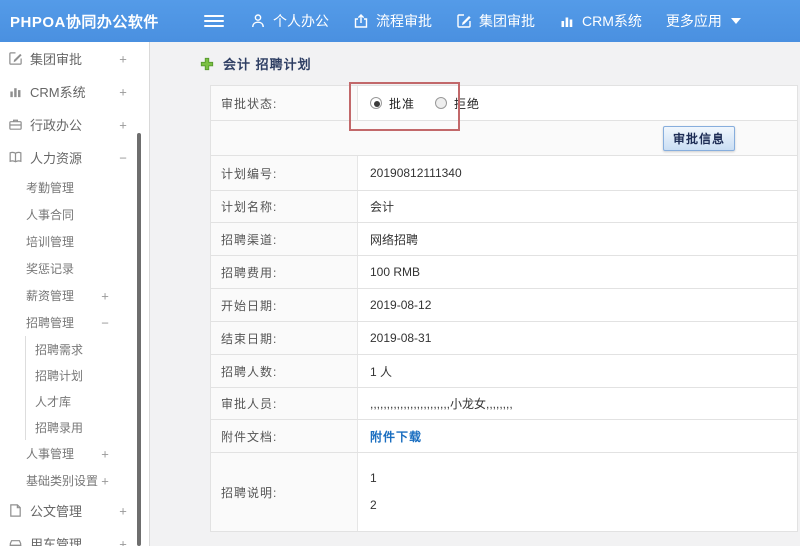 The height and width of the screenshot is (546, 800). Describe the element at coordinates (87, 401) in the screenshot. I see `sidebar-item-talent-pool: 人才库` at that location.